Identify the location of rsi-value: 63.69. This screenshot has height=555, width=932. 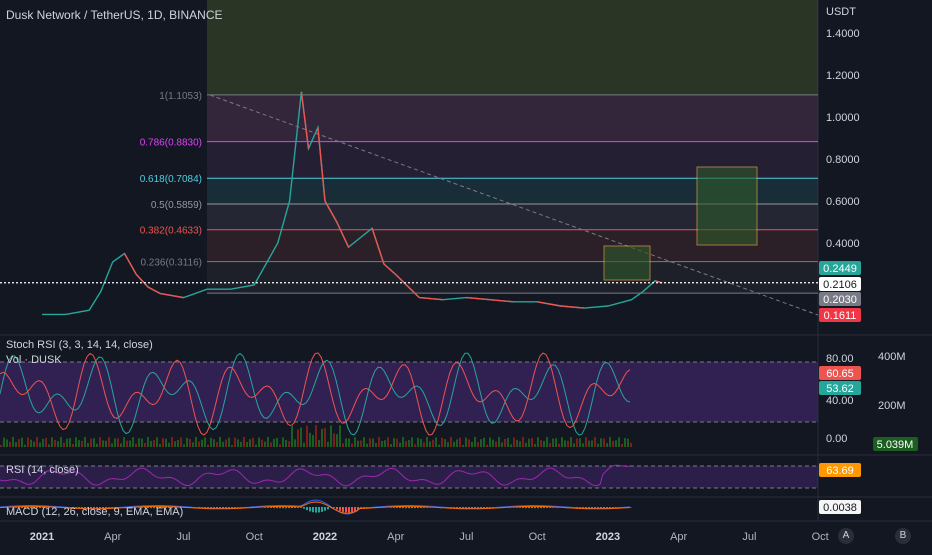
(840, 471).